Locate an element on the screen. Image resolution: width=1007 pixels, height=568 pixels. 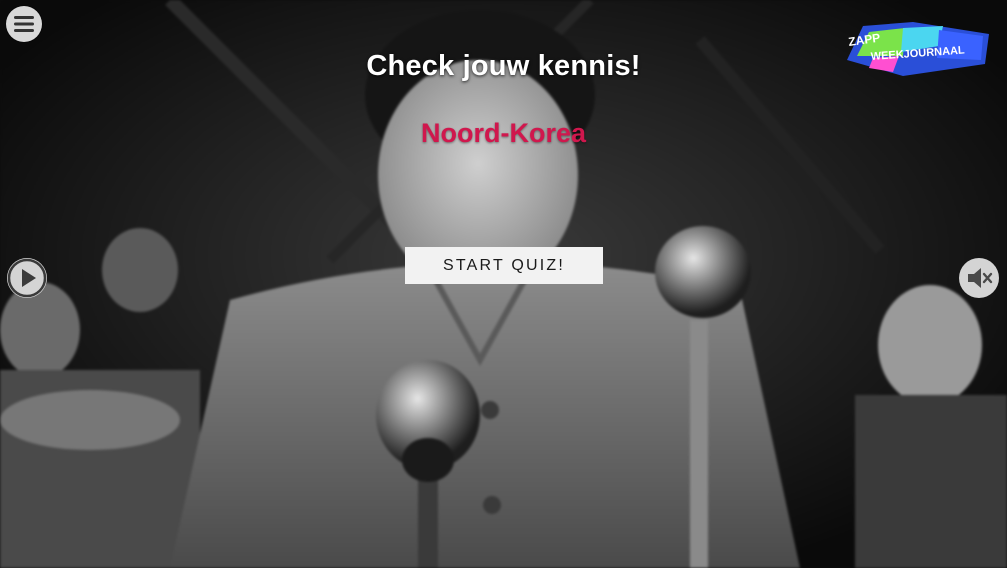
mute-button is located at coordinates (979, 278).